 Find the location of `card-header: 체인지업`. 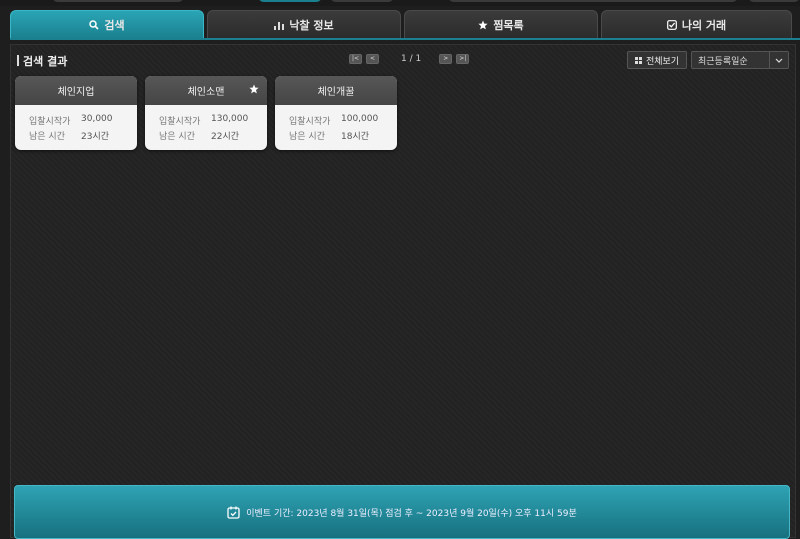

card-header: 체인지업 is located at coordinates (76, 90).